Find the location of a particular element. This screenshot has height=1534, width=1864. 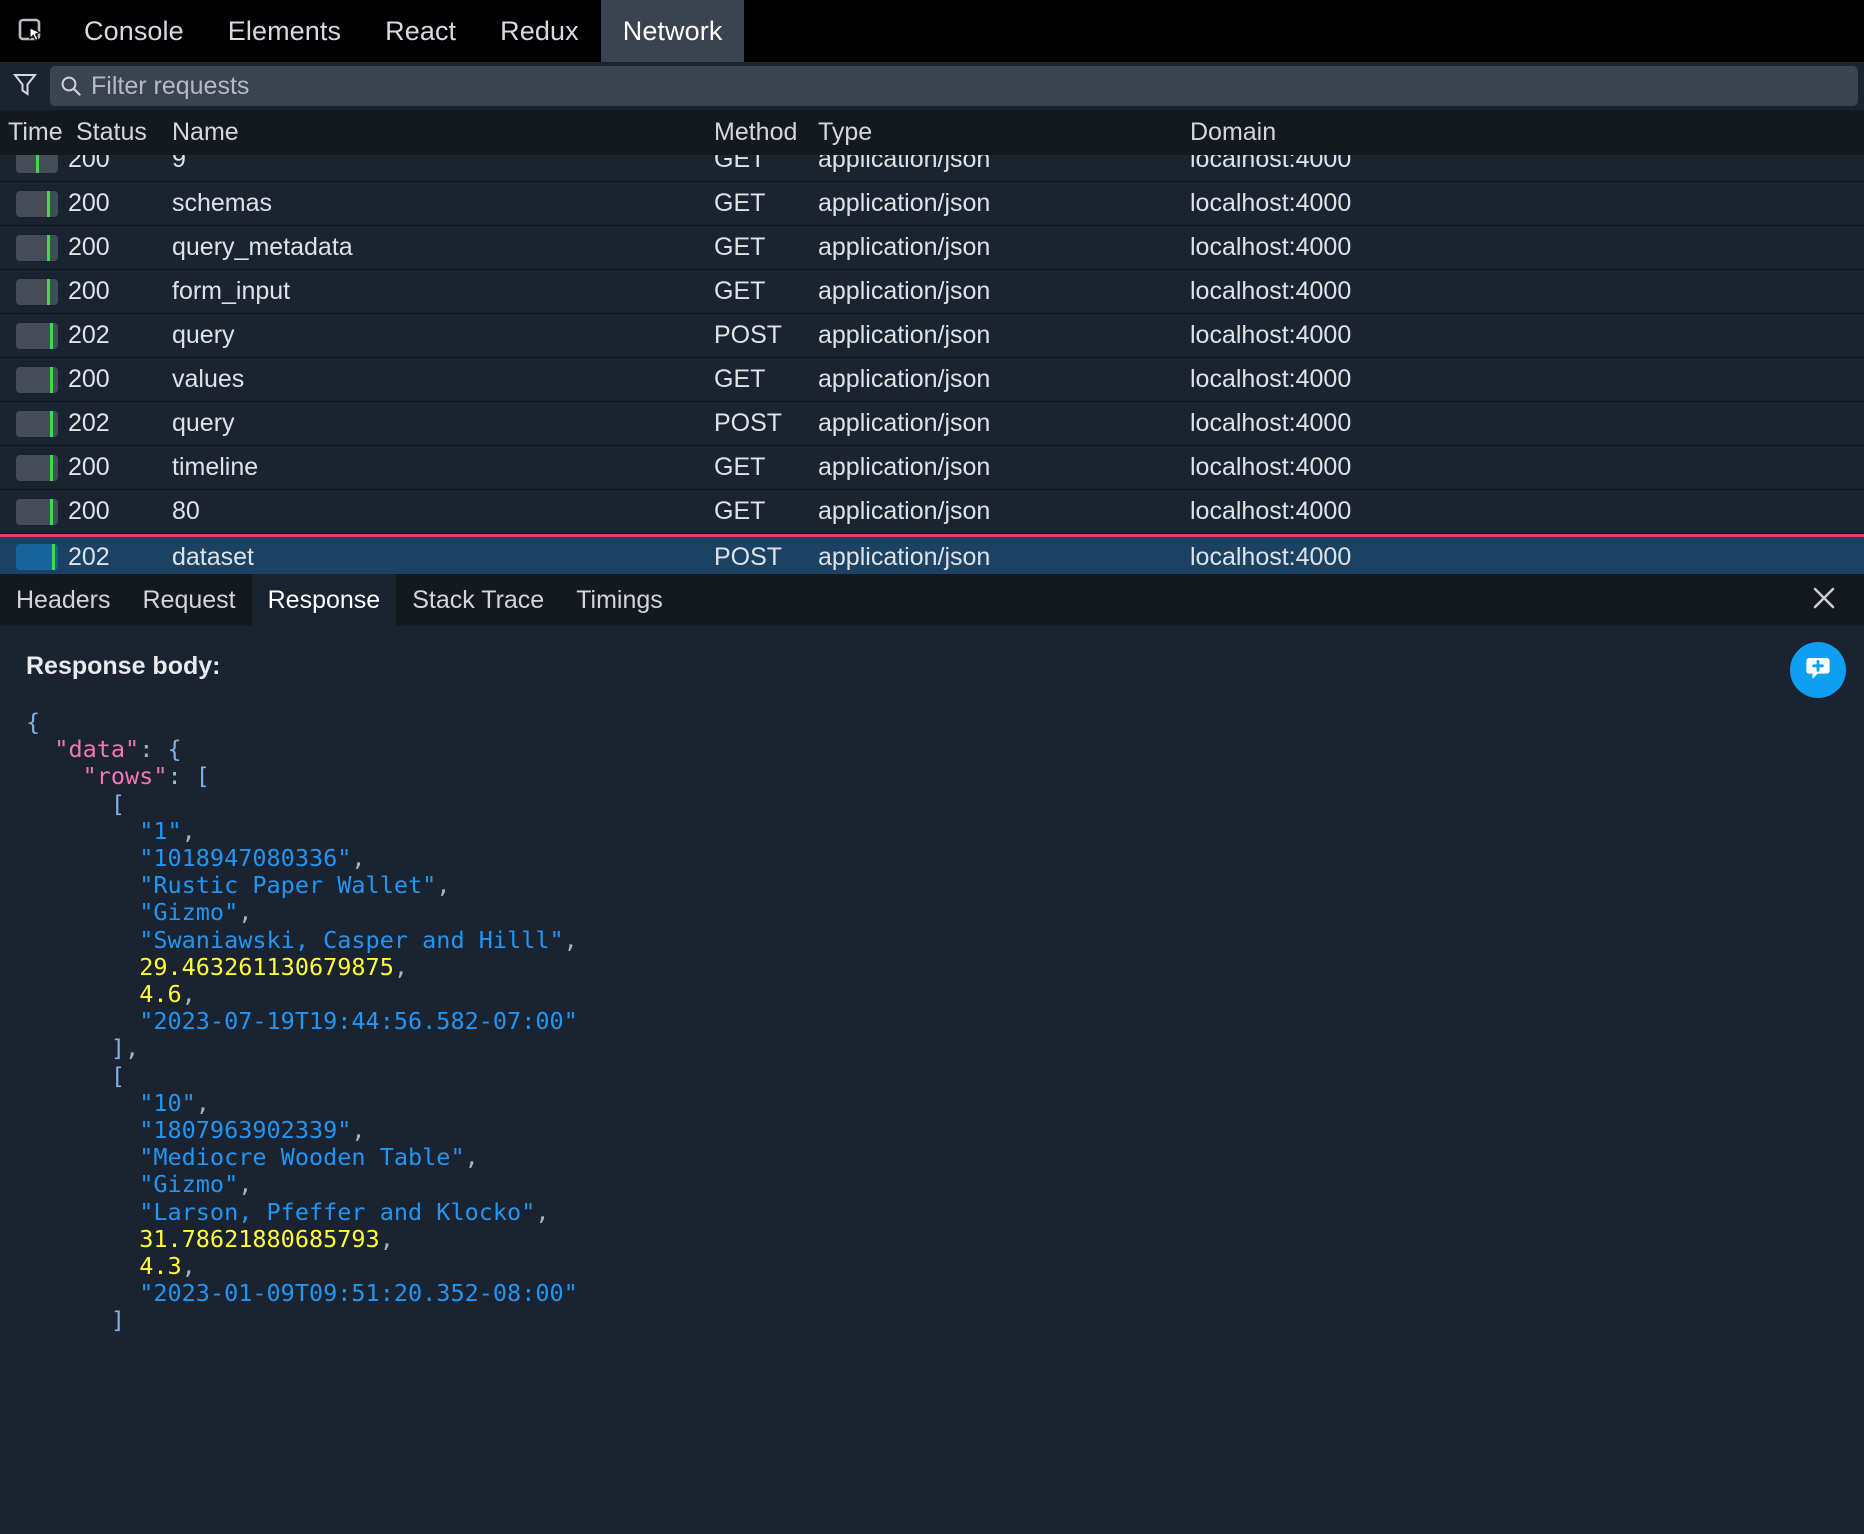

tab-redux-label: Redux is located at coordinates (539, 30).